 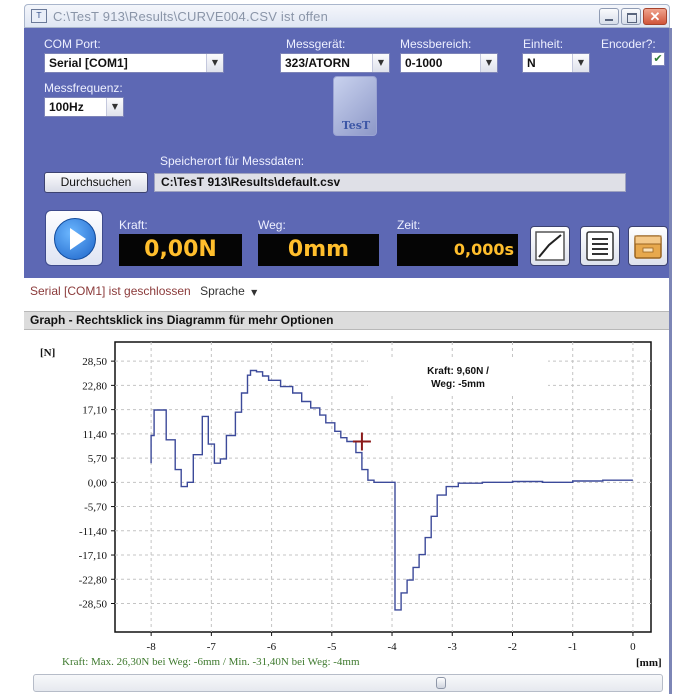 What do you see at coordinates (458, 384) in the screenshot?
I see `annotation-line: Weg: -5mm` at bounding box center [458, 384].